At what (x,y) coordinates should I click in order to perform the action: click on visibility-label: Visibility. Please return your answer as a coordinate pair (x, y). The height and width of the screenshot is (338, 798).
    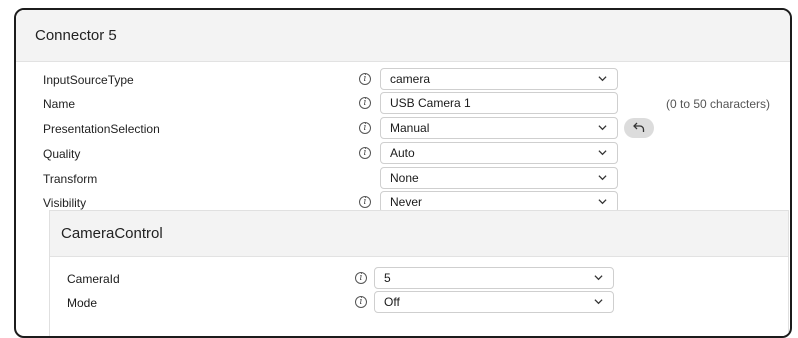
    Looking at the image, I should click on (65, 203).